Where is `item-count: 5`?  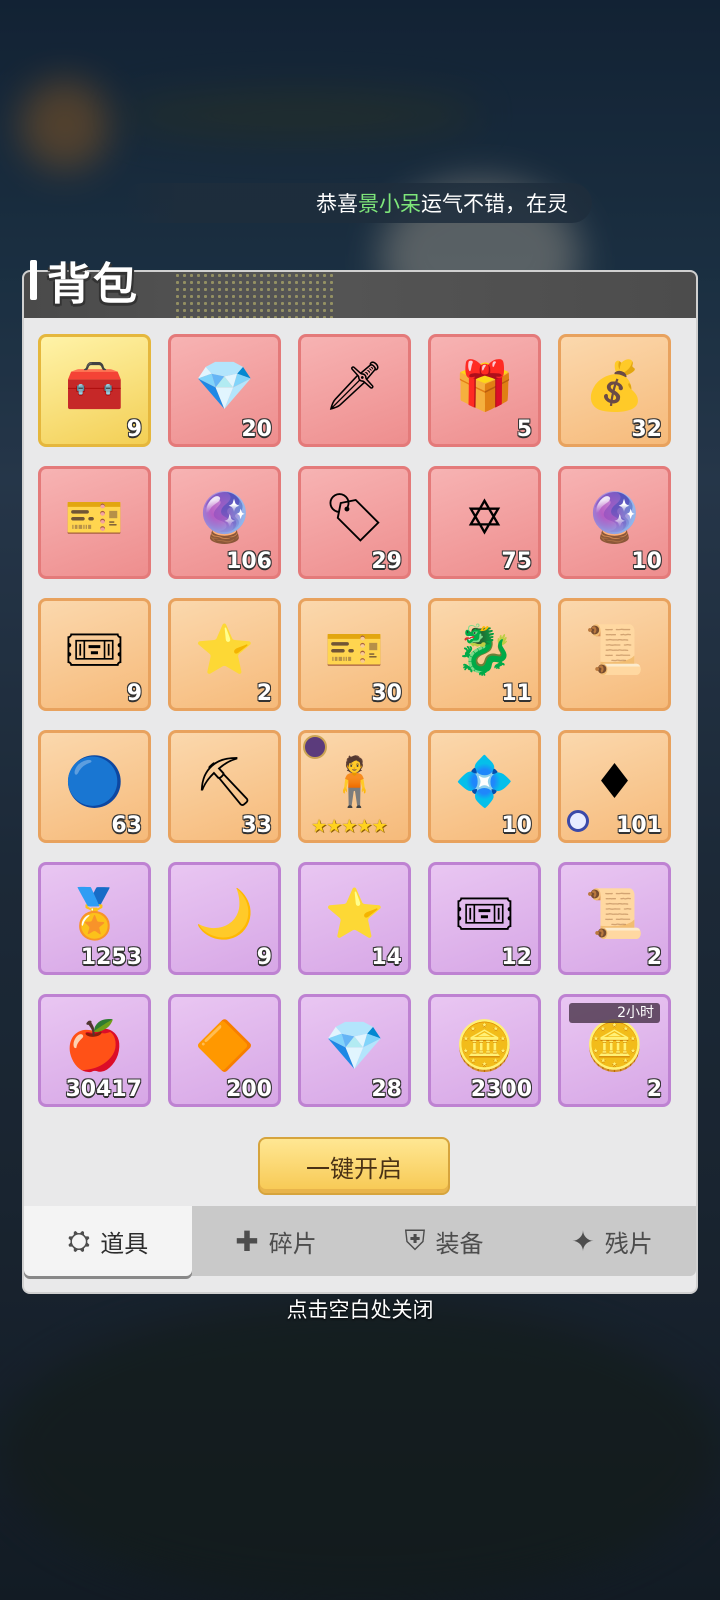
item-count: 5 is located at coordinates (524, 429).